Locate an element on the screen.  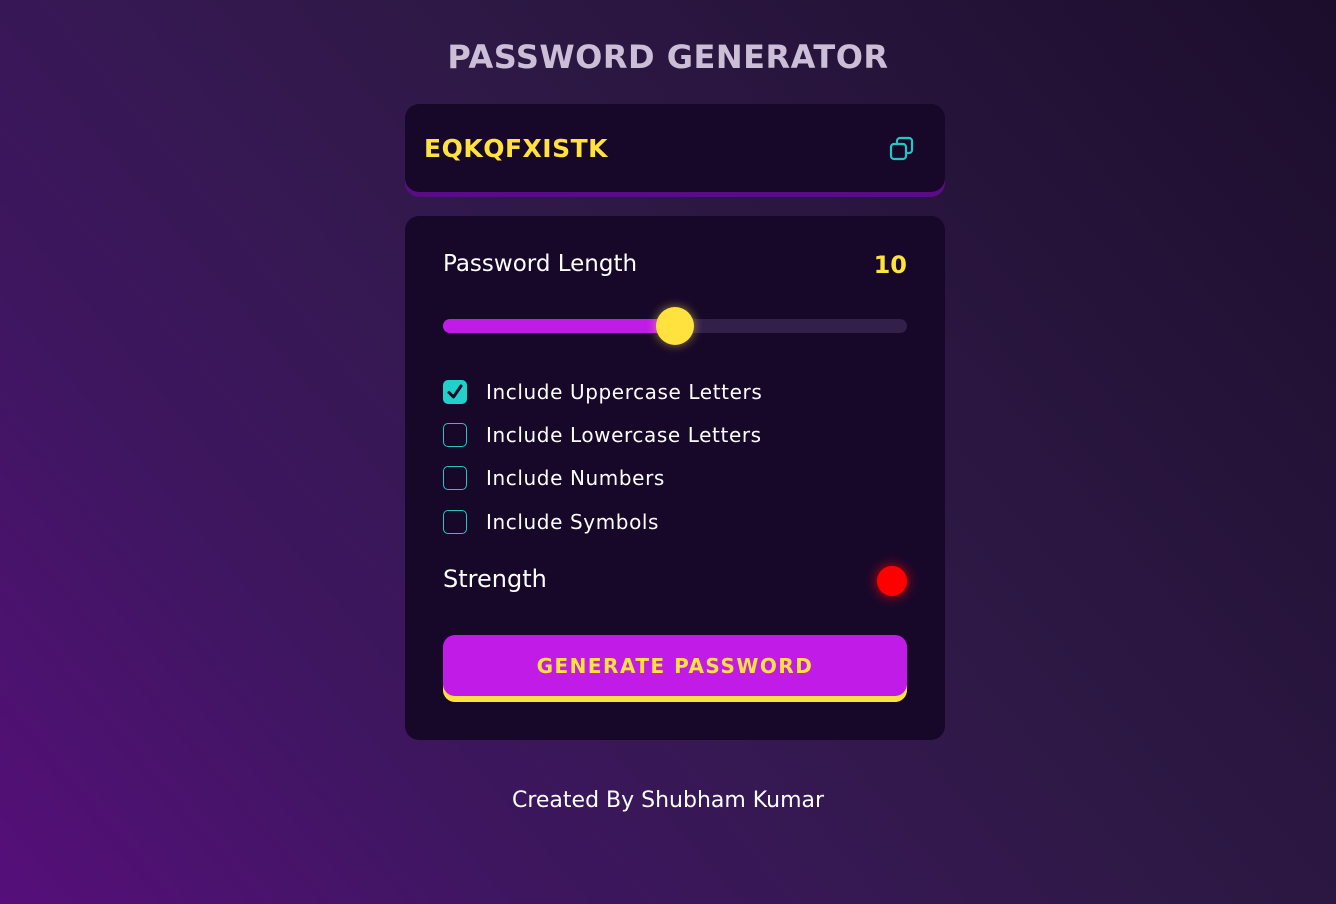
uppercase-checkbox is located at coordinates (455, 392).